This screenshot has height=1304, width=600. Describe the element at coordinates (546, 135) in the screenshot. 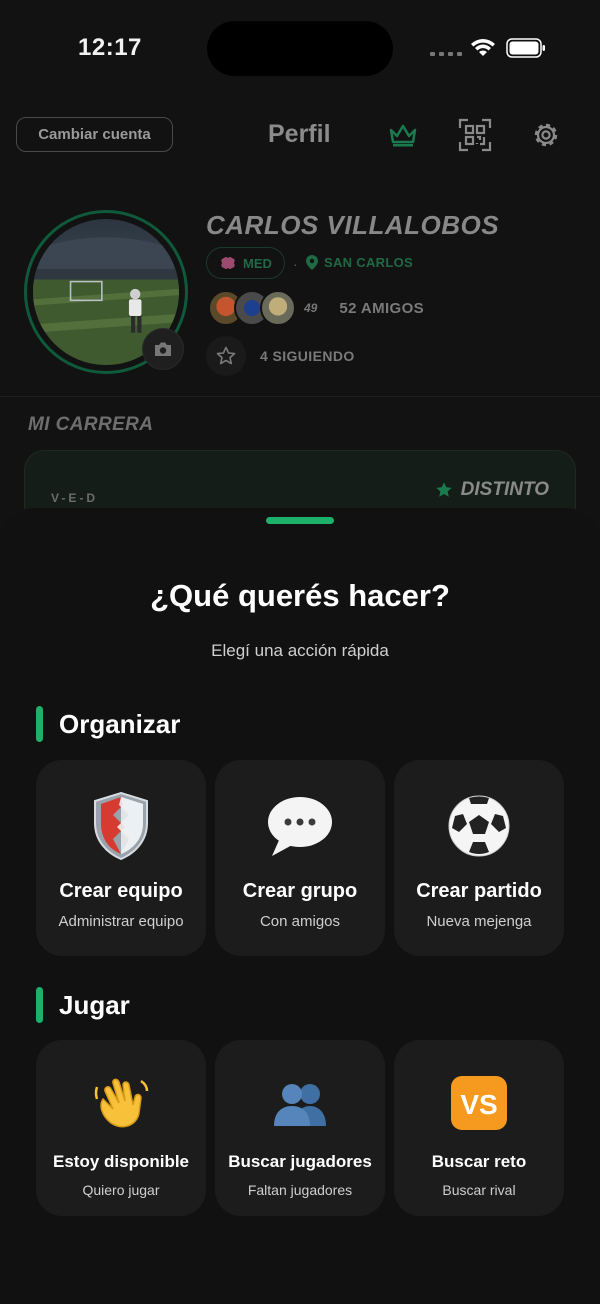

I see `gear-icon` at that location.